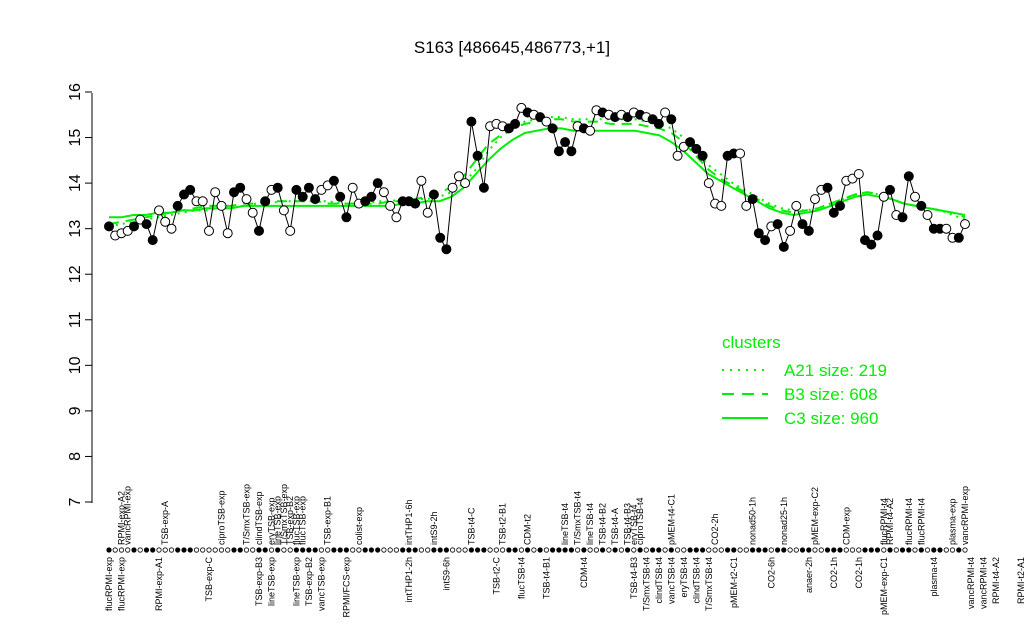  What do you see at coordinates (846, 526) in the screenshot?
I see `x-label-top: CDM-exp` at bounding box center [846, 526].